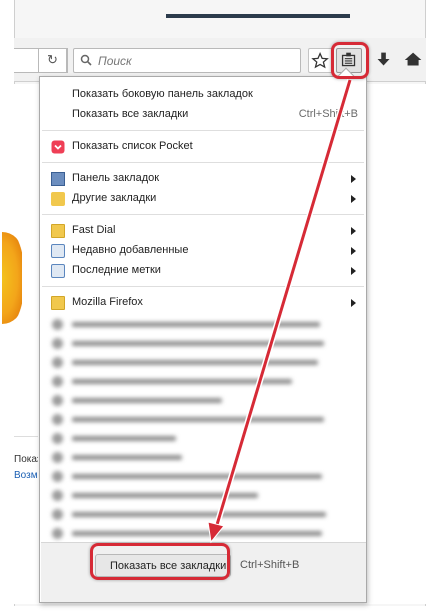  Describe the element at coordinates (58, 179) in the screenshot. I see `bookmarks-toolbar-icon` at that location.